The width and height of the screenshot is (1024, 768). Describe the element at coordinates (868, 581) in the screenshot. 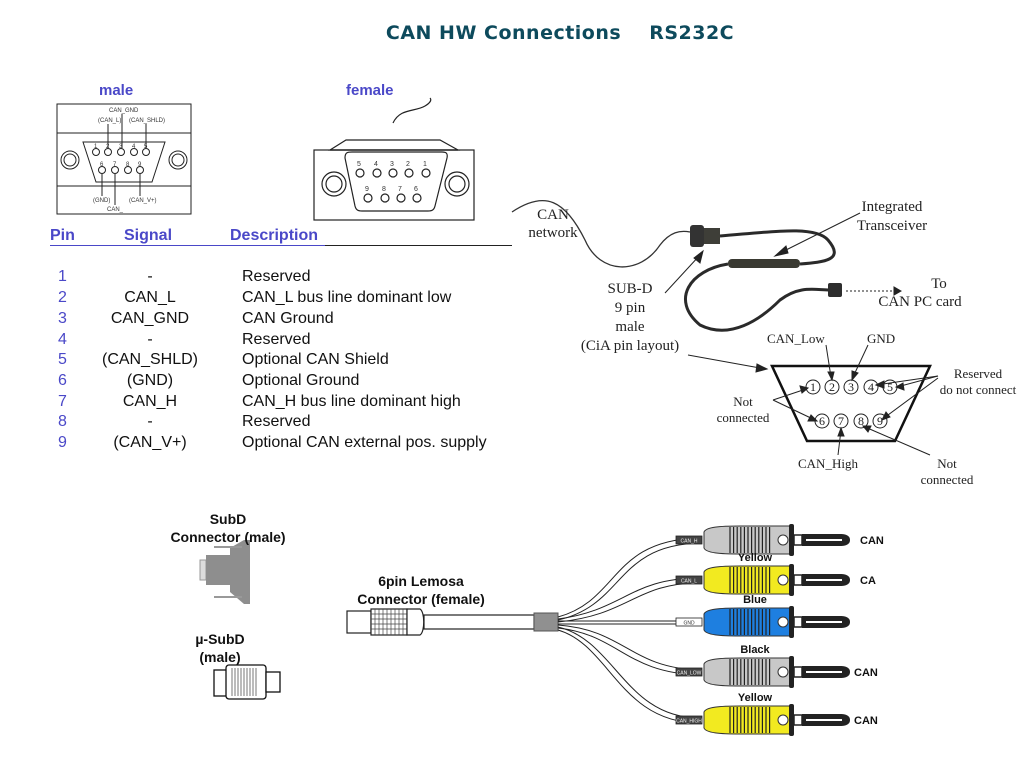

I see `plug-end-label: CA` at that location.